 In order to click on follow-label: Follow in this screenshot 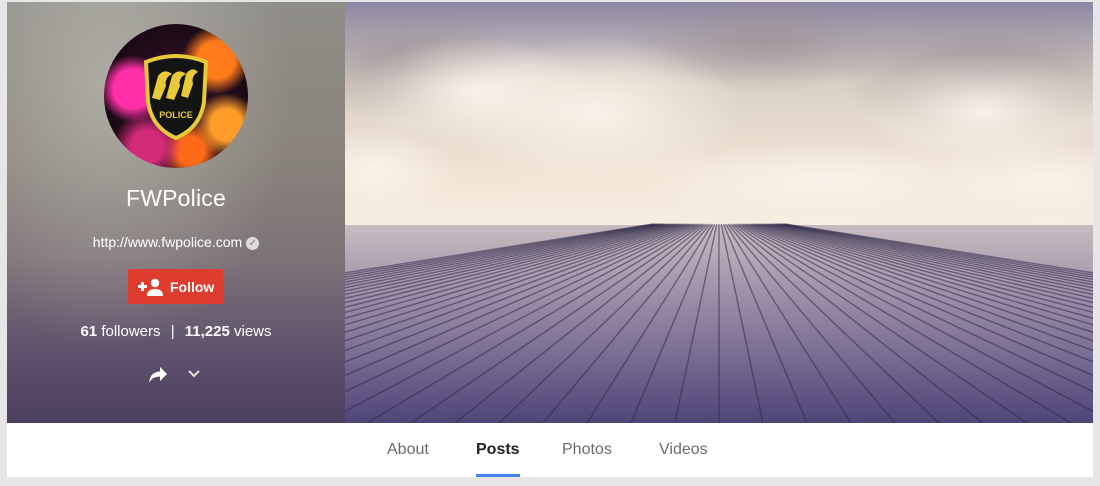, I will do `click(192, 287)`.